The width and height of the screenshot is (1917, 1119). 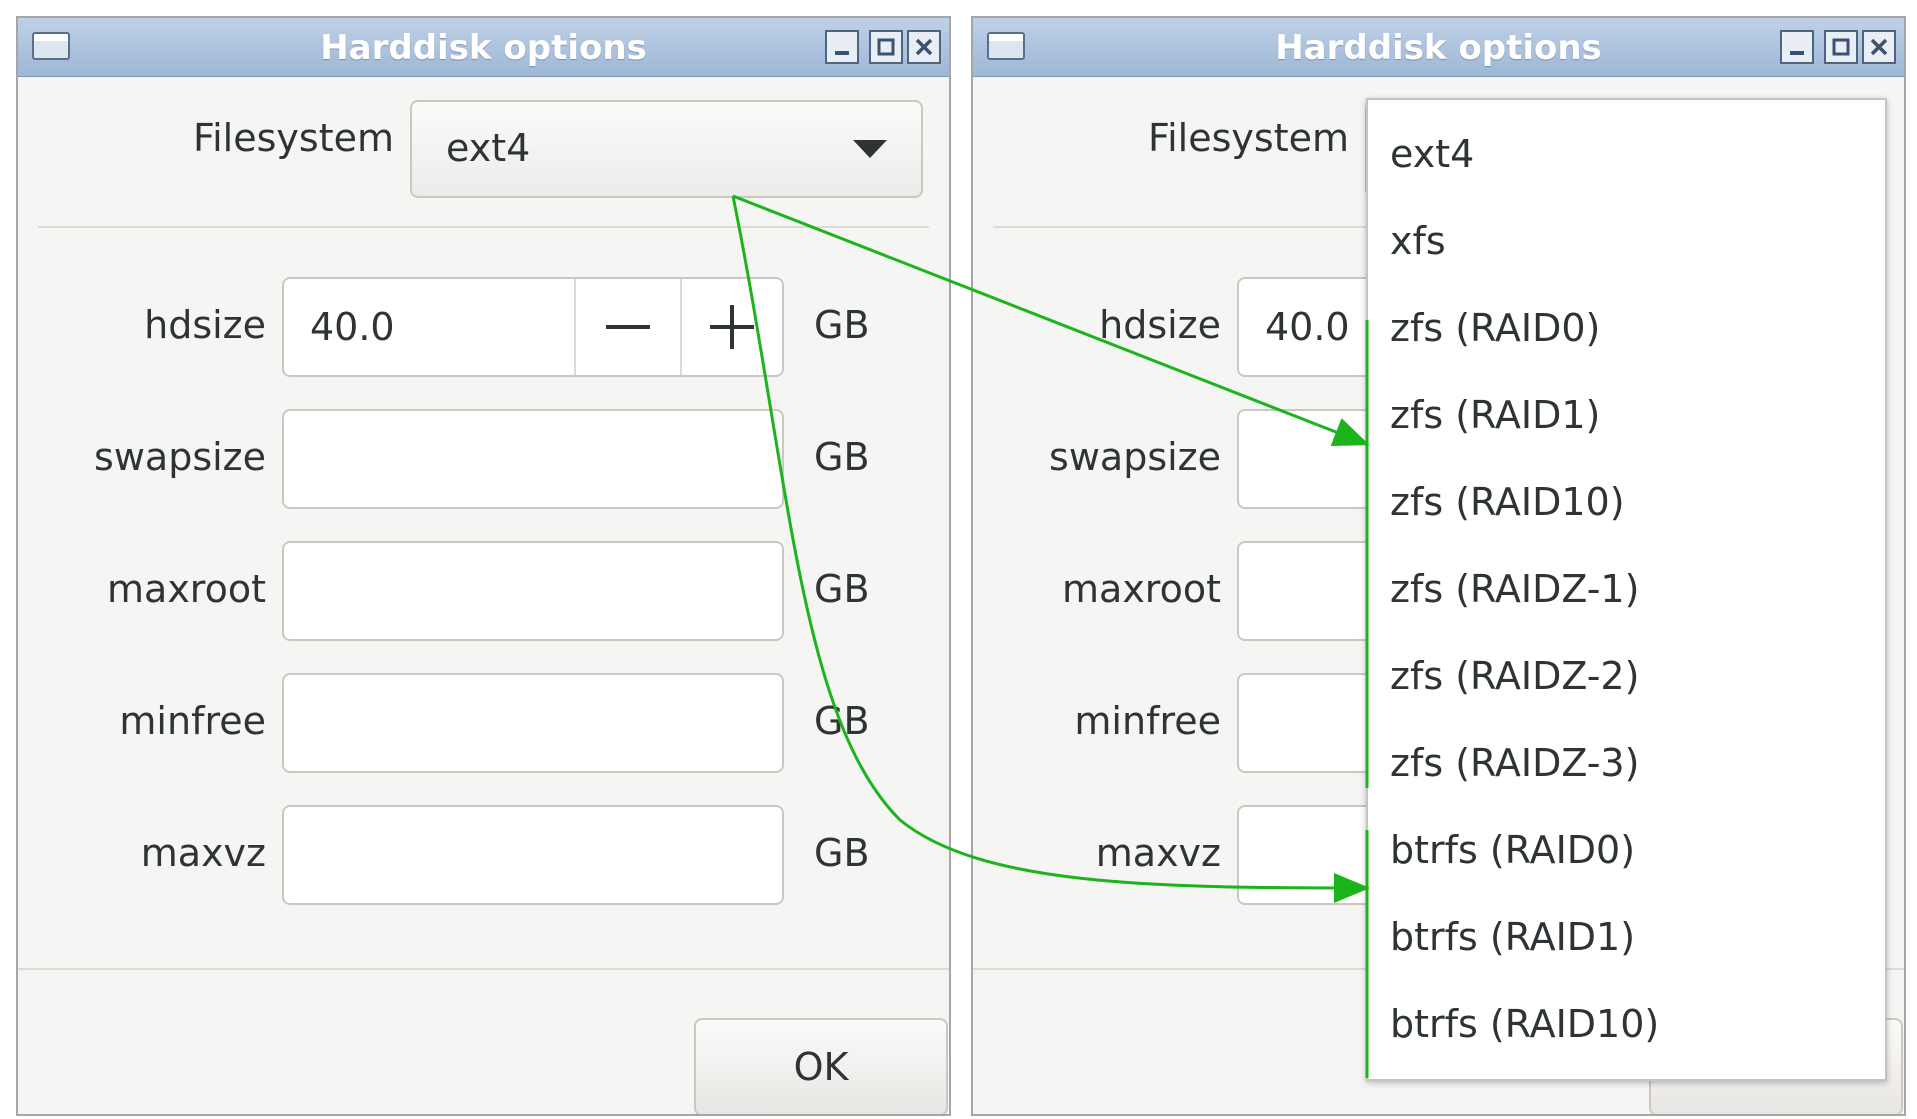 I want to click on maxvz-field, so click(x=533, y=855).